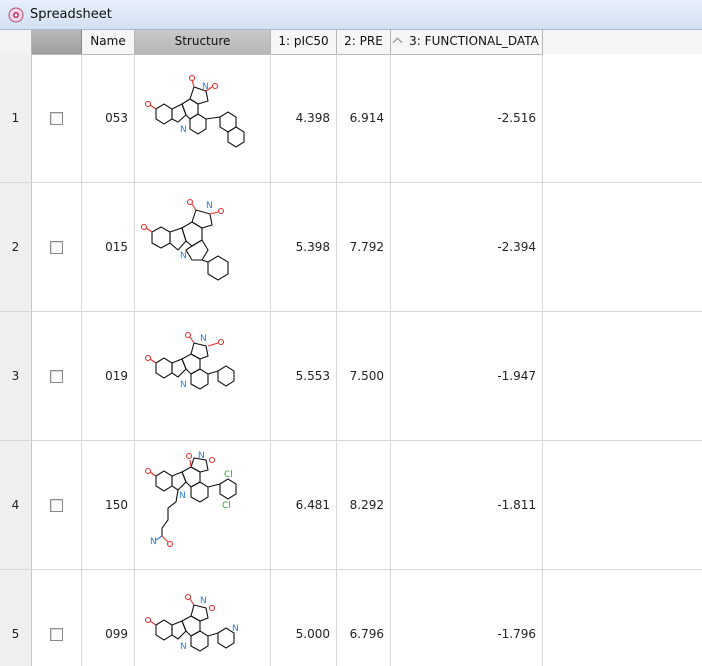  I want to click on molecule-structure-099: N N N, so click(191, 622).